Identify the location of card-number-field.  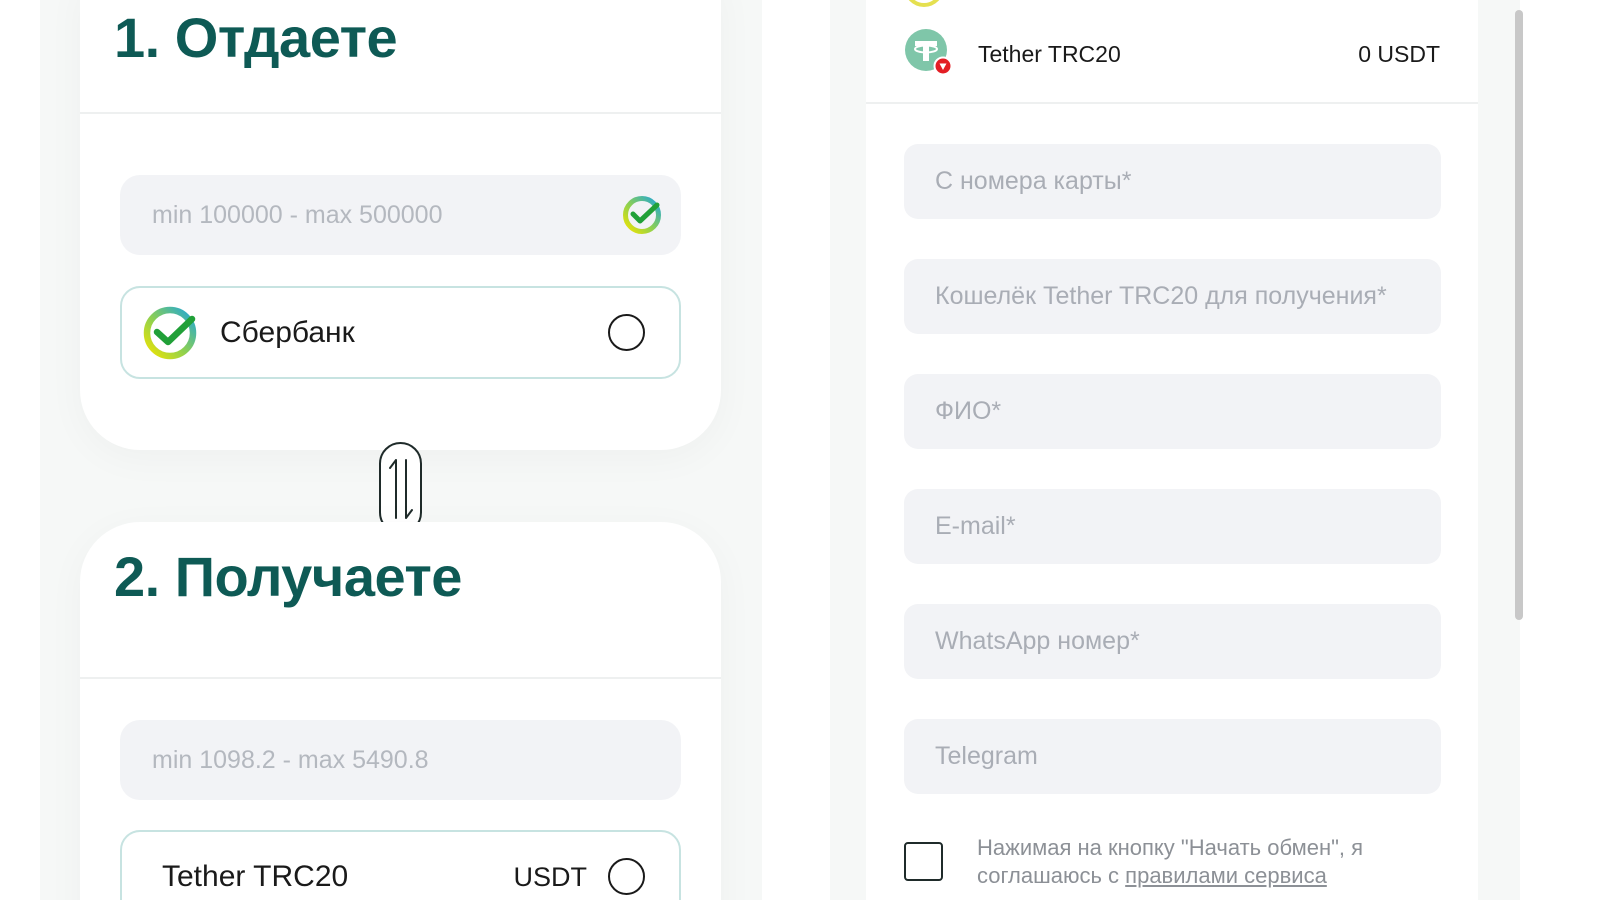
(1172, 181).